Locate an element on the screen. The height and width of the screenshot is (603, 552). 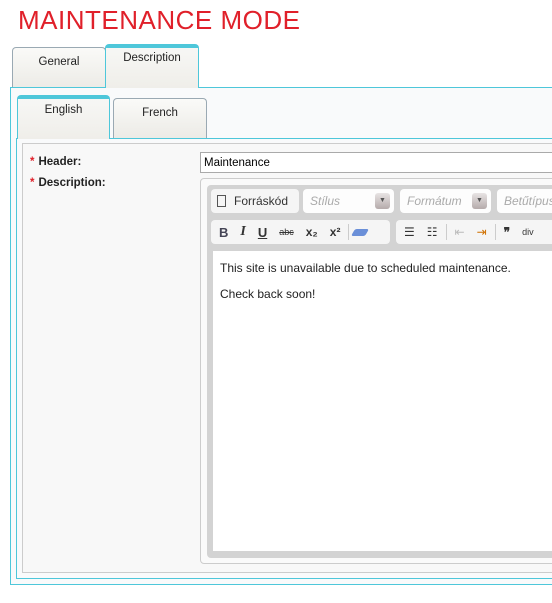
strikethrough-button: abc is located at coordinates (286, 232).